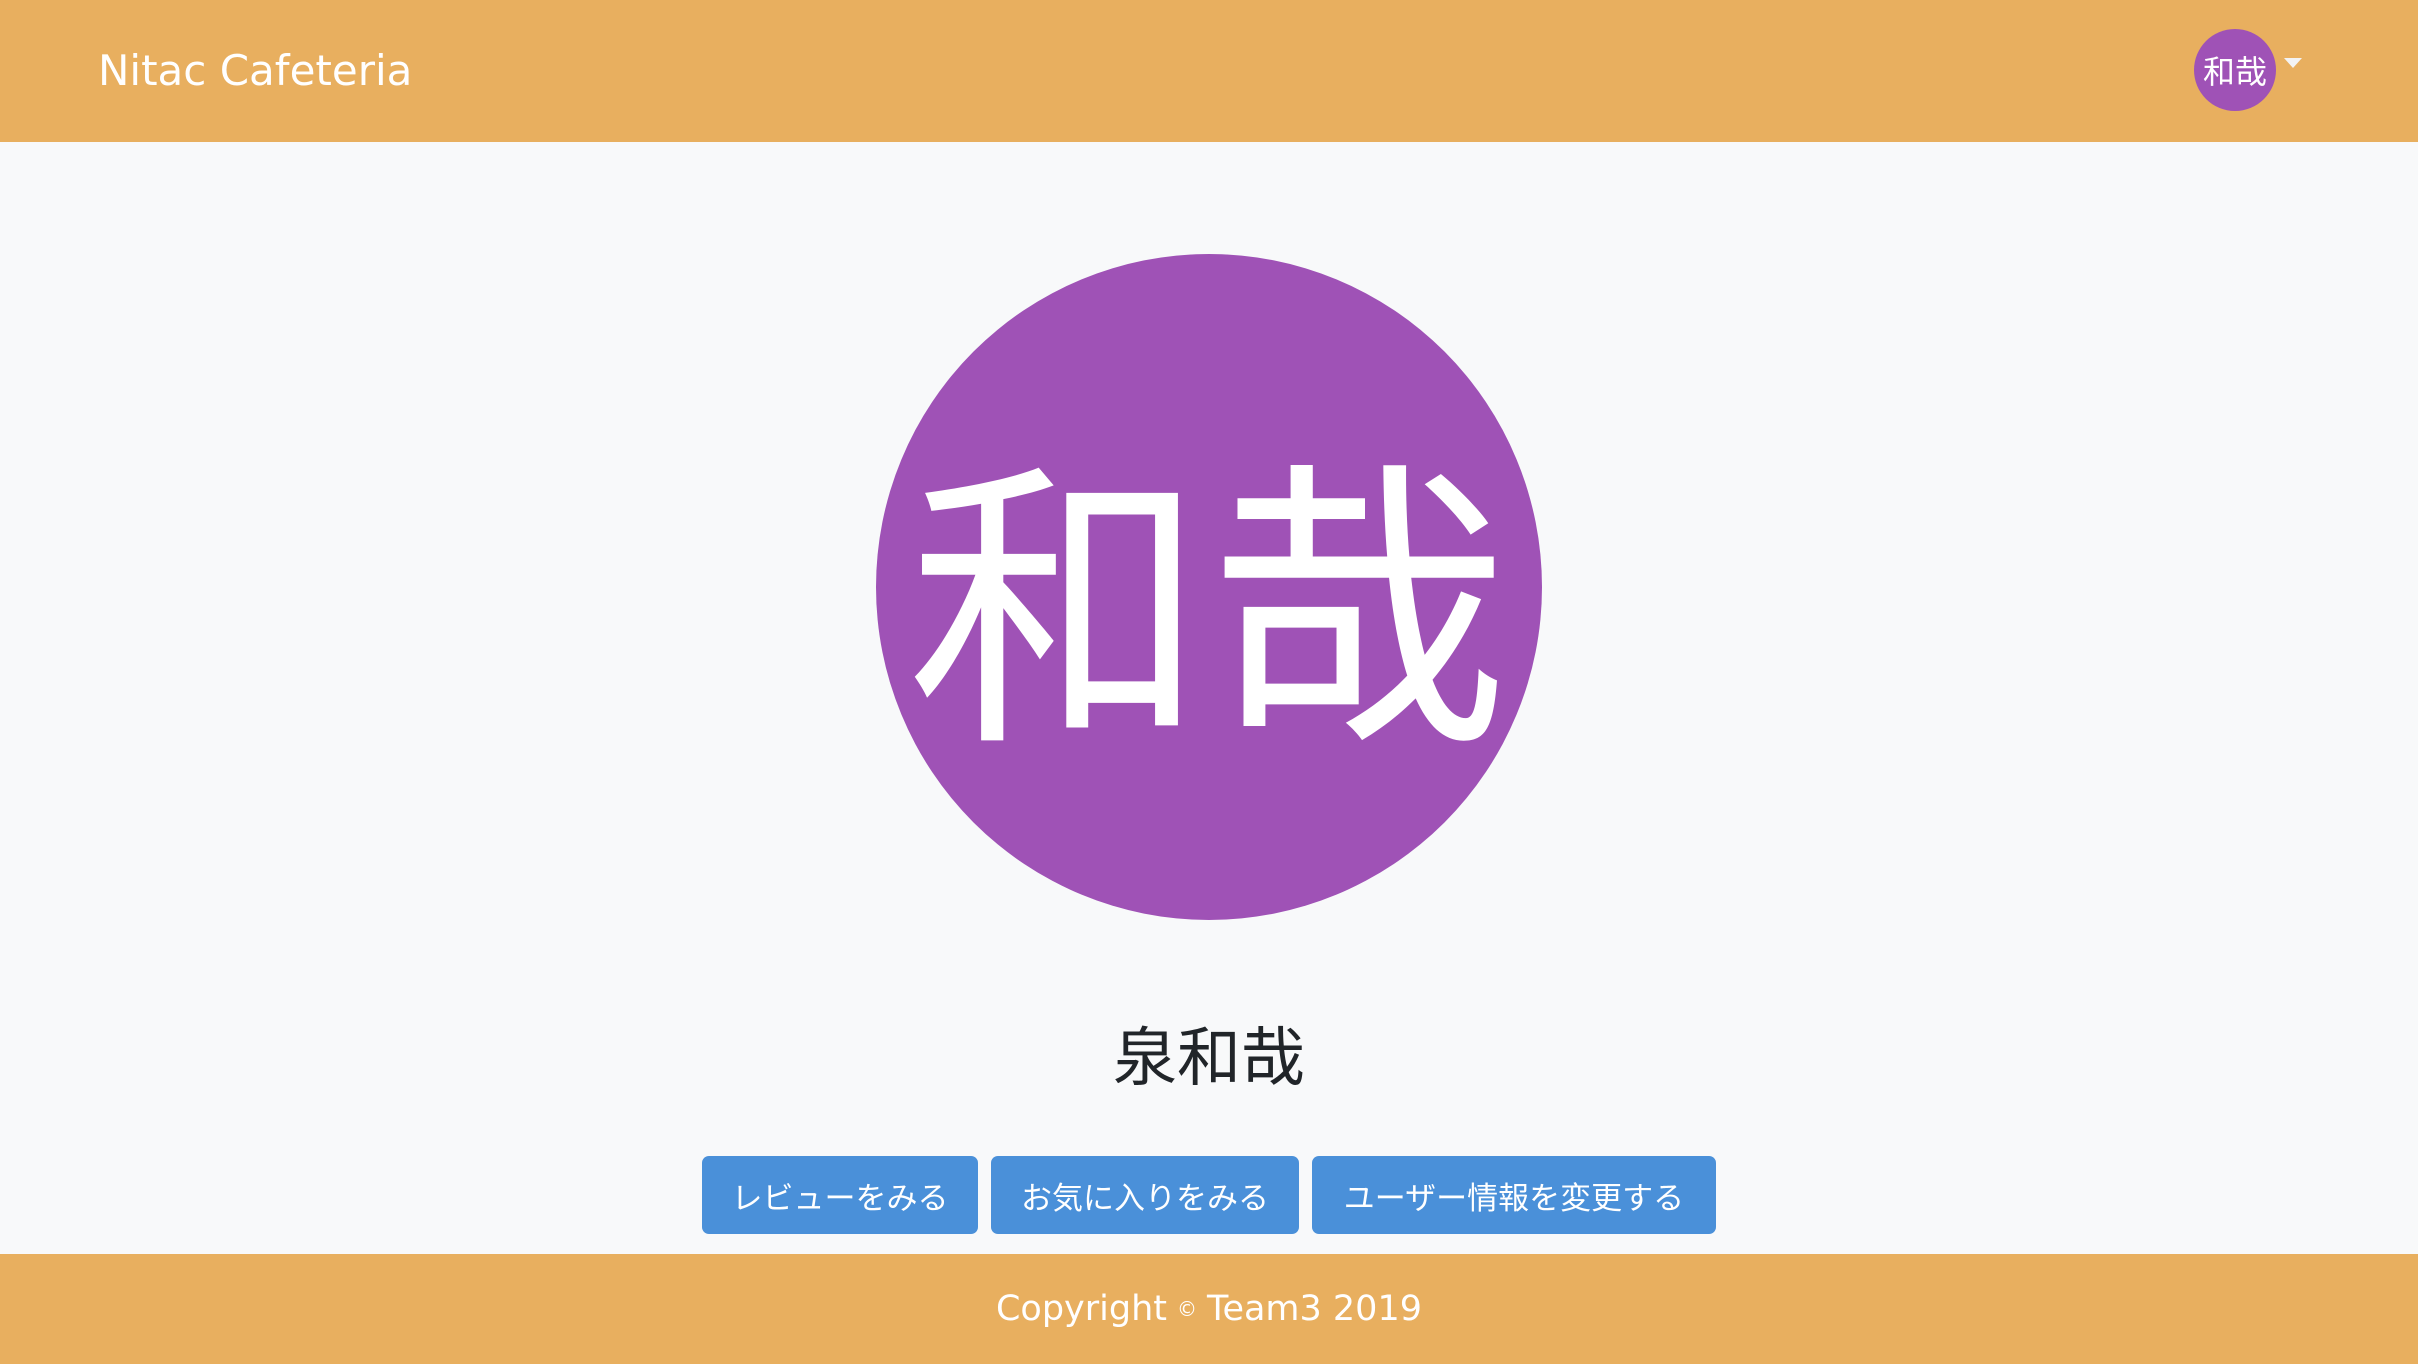 This screenshot has height=1364, width=2418. I want to click on profile-name: 泉和哉, so click(1209, 1059).